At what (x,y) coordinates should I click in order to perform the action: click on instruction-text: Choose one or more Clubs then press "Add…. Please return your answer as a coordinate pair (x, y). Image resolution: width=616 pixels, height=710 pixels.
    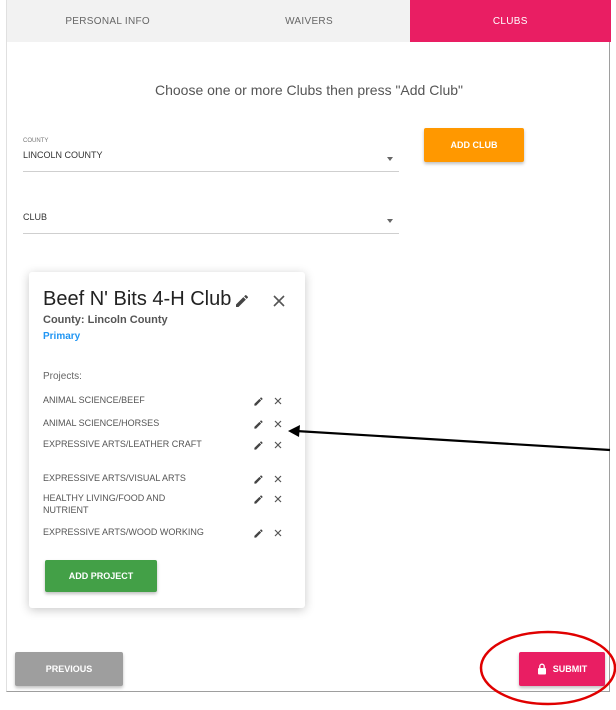
    Looking at the image, I should click on (309, 90).